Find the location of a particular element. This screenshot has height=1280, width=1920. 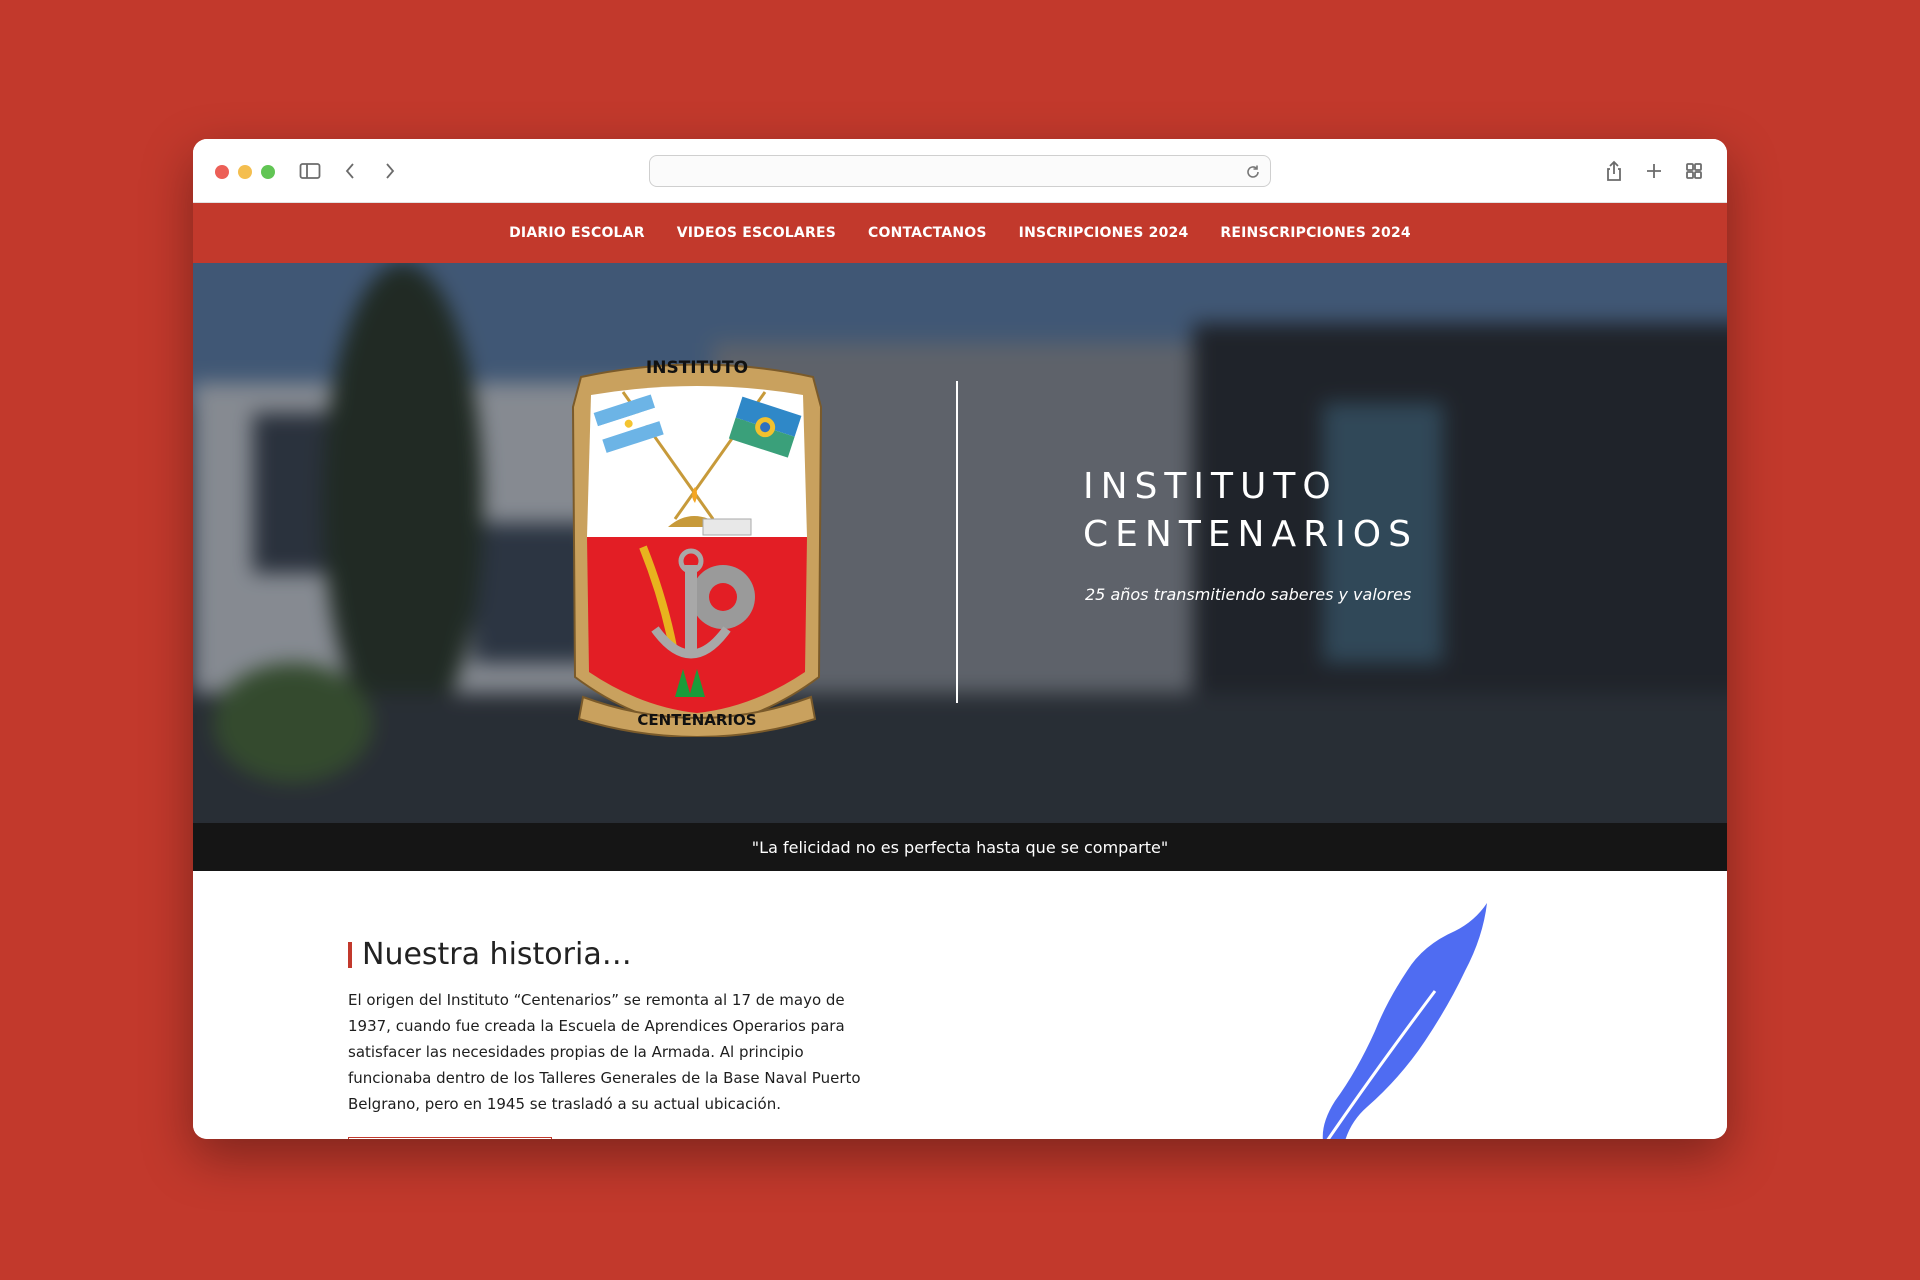

back-icon is located at coordinates (350, 171).